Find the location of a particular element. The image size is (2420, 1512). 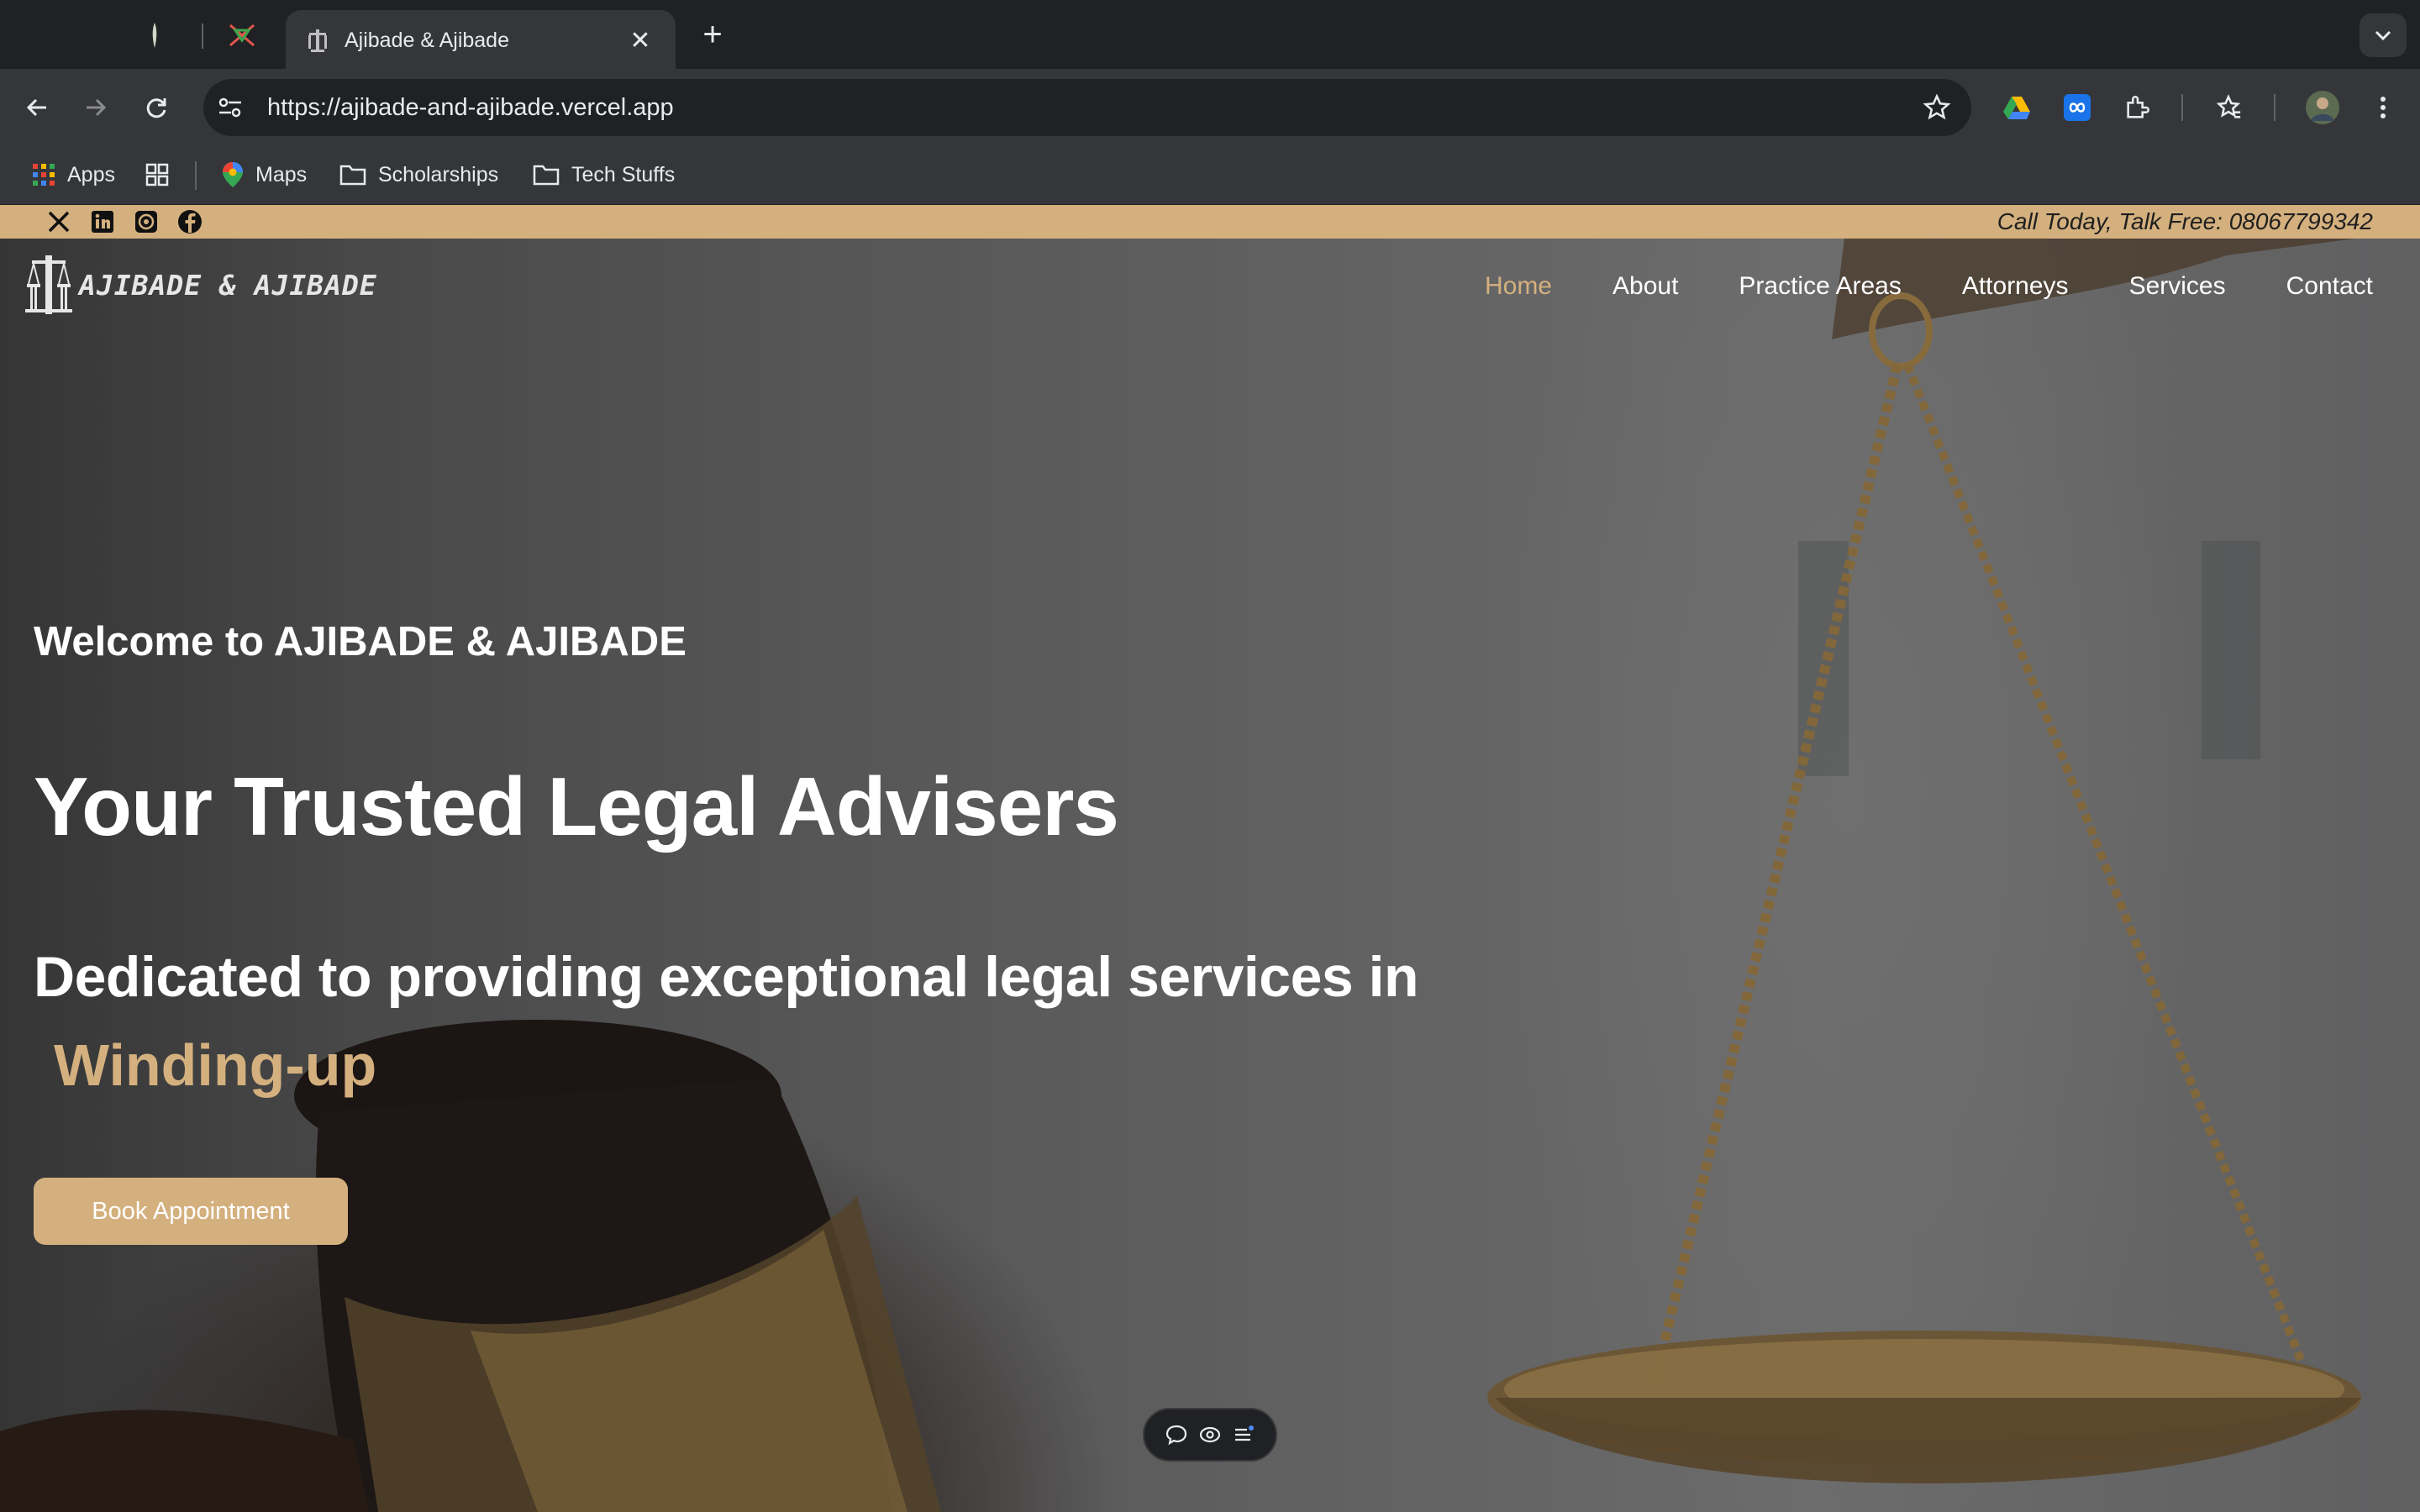

address-bar: https://ajibade-and-ajibade.vercel.app is located at coordinates (1087, 107).